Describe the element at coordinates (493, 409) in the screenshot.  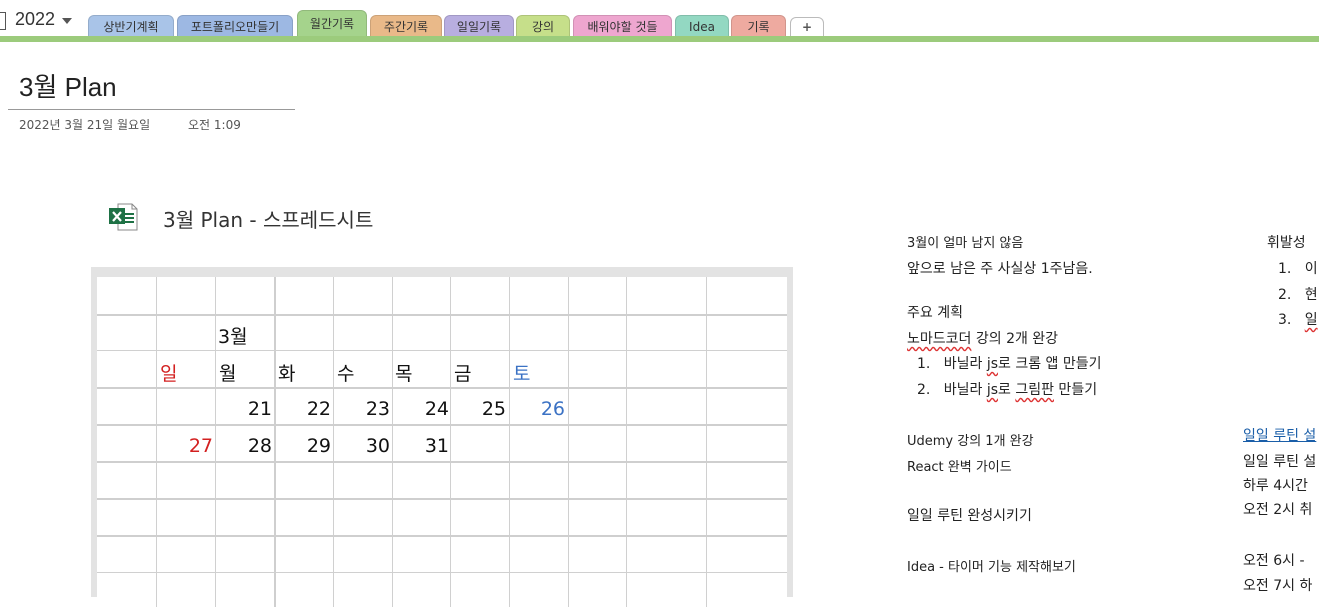
I see `calendar-date: 25` at that location.